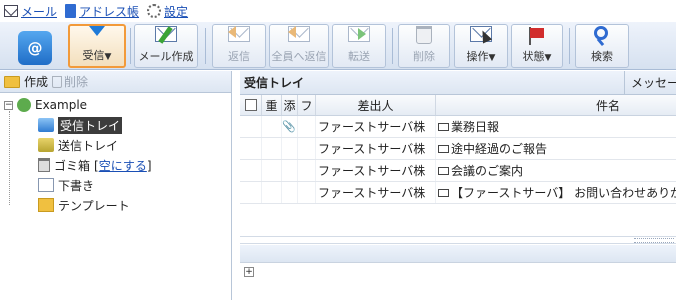 The image size is (676, 300). Describe the element at coordinates (176, 11) in the screenshot. I see `nav-settings-label: 設定` at that location.